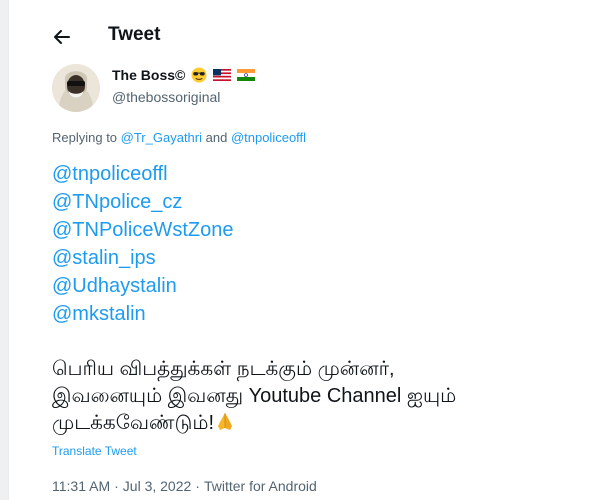 Image resolution: width=600 pixels, height=500 pixels. I want to click on sunglasses-emoji-icon, so click(199, 75).